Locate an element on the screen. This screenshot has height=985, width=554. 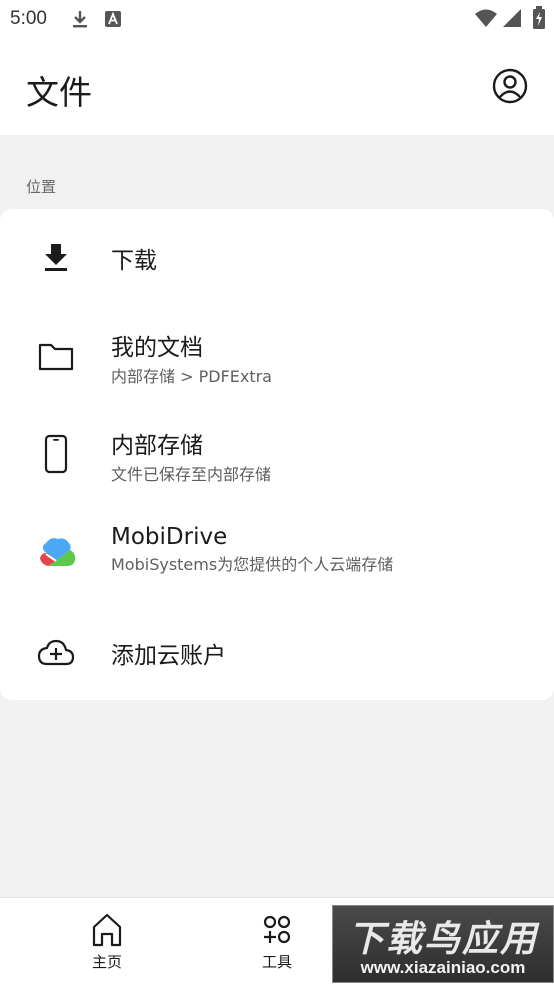
location-subtitle: MobiSystems为您提供的个人云端存储 is located at coordinates (252, 564).